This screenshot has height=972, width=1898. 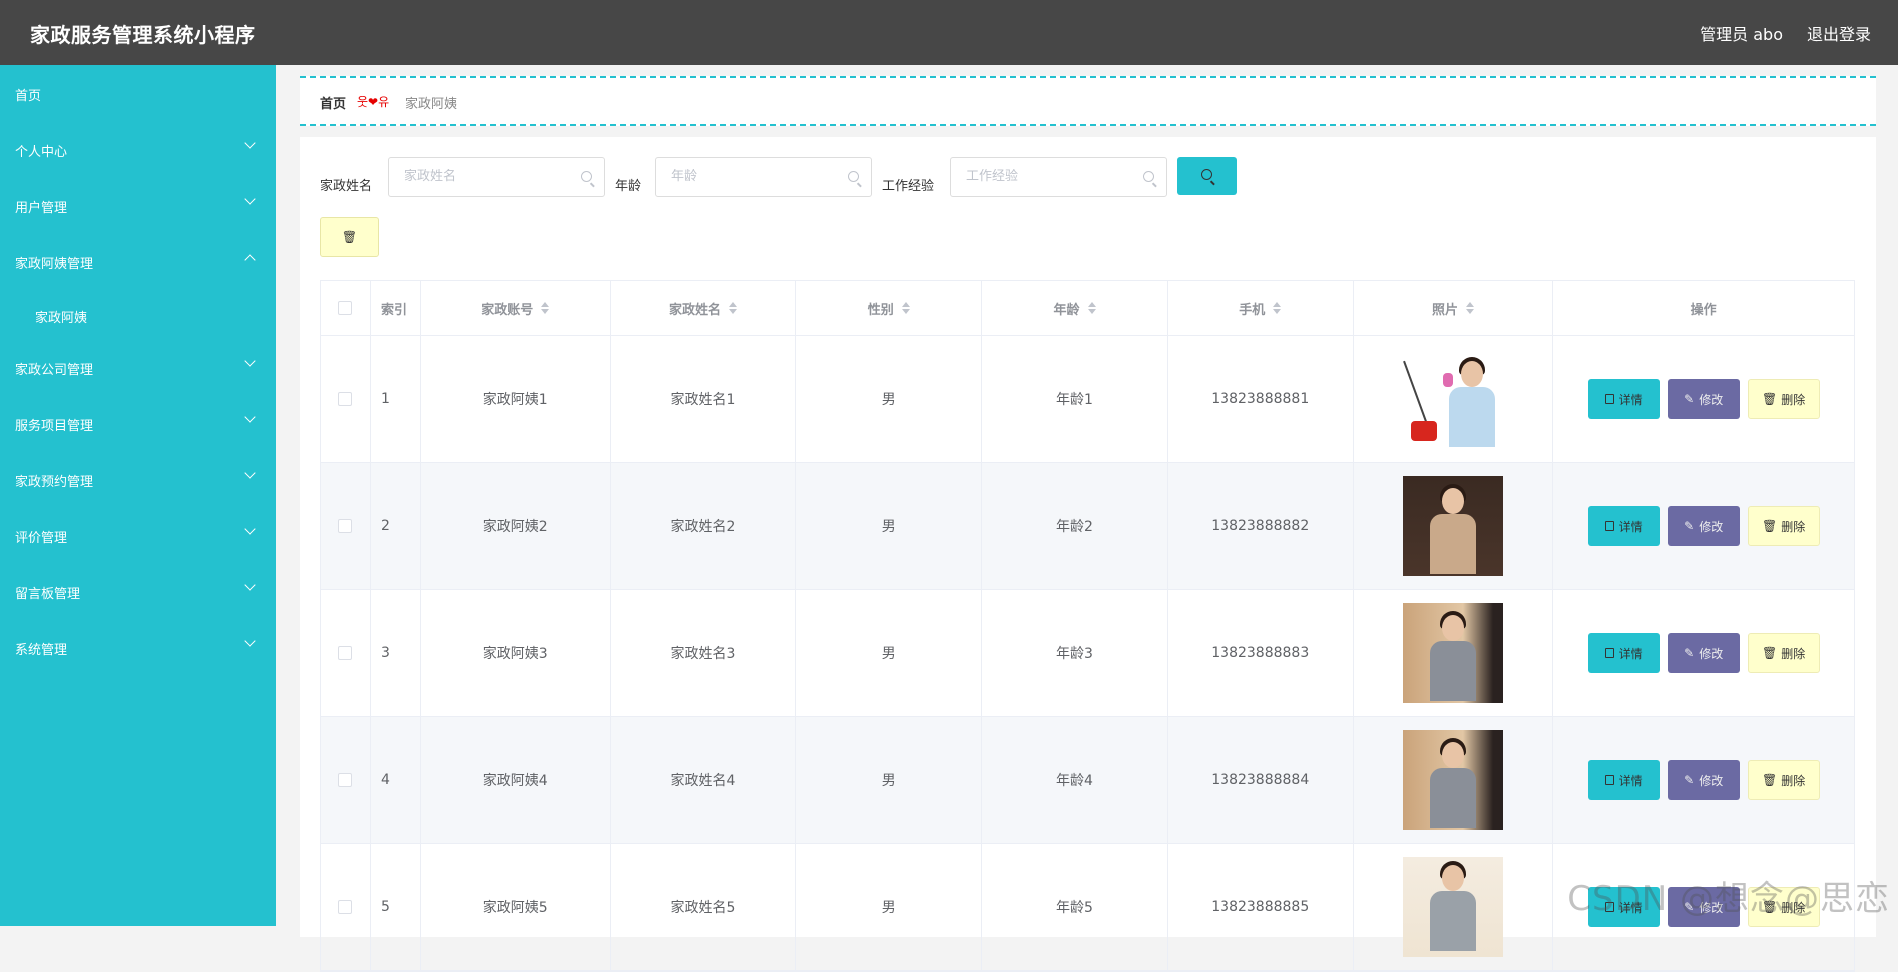 I want to click on sidebar-item-review-management: 评价管理, so click(x=138, y=535).